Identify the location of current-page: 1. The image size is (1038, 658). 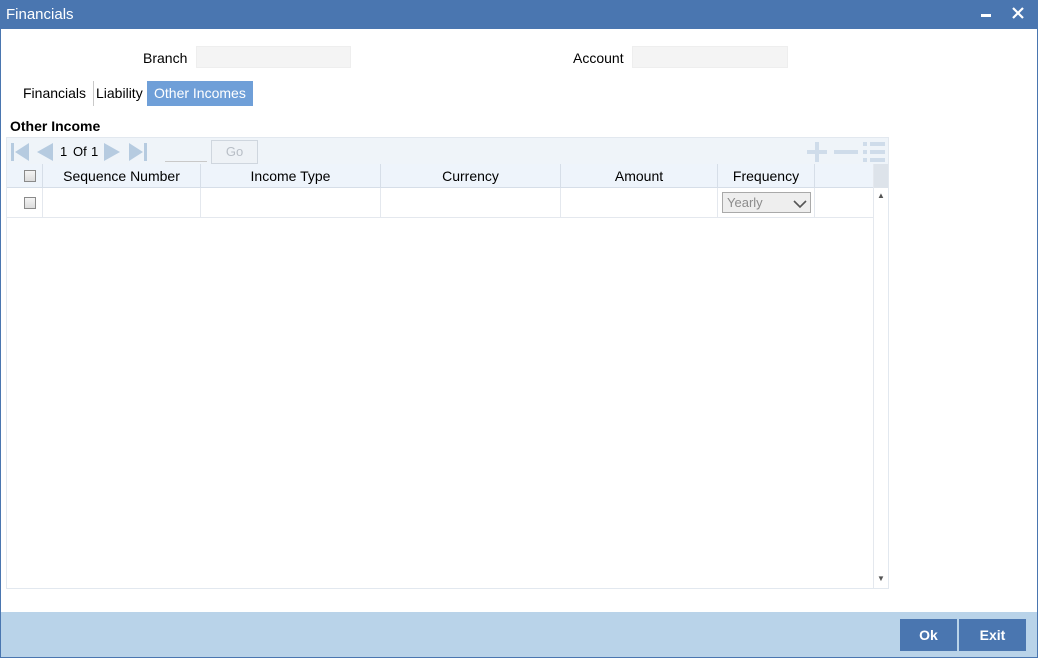
(64, 151).